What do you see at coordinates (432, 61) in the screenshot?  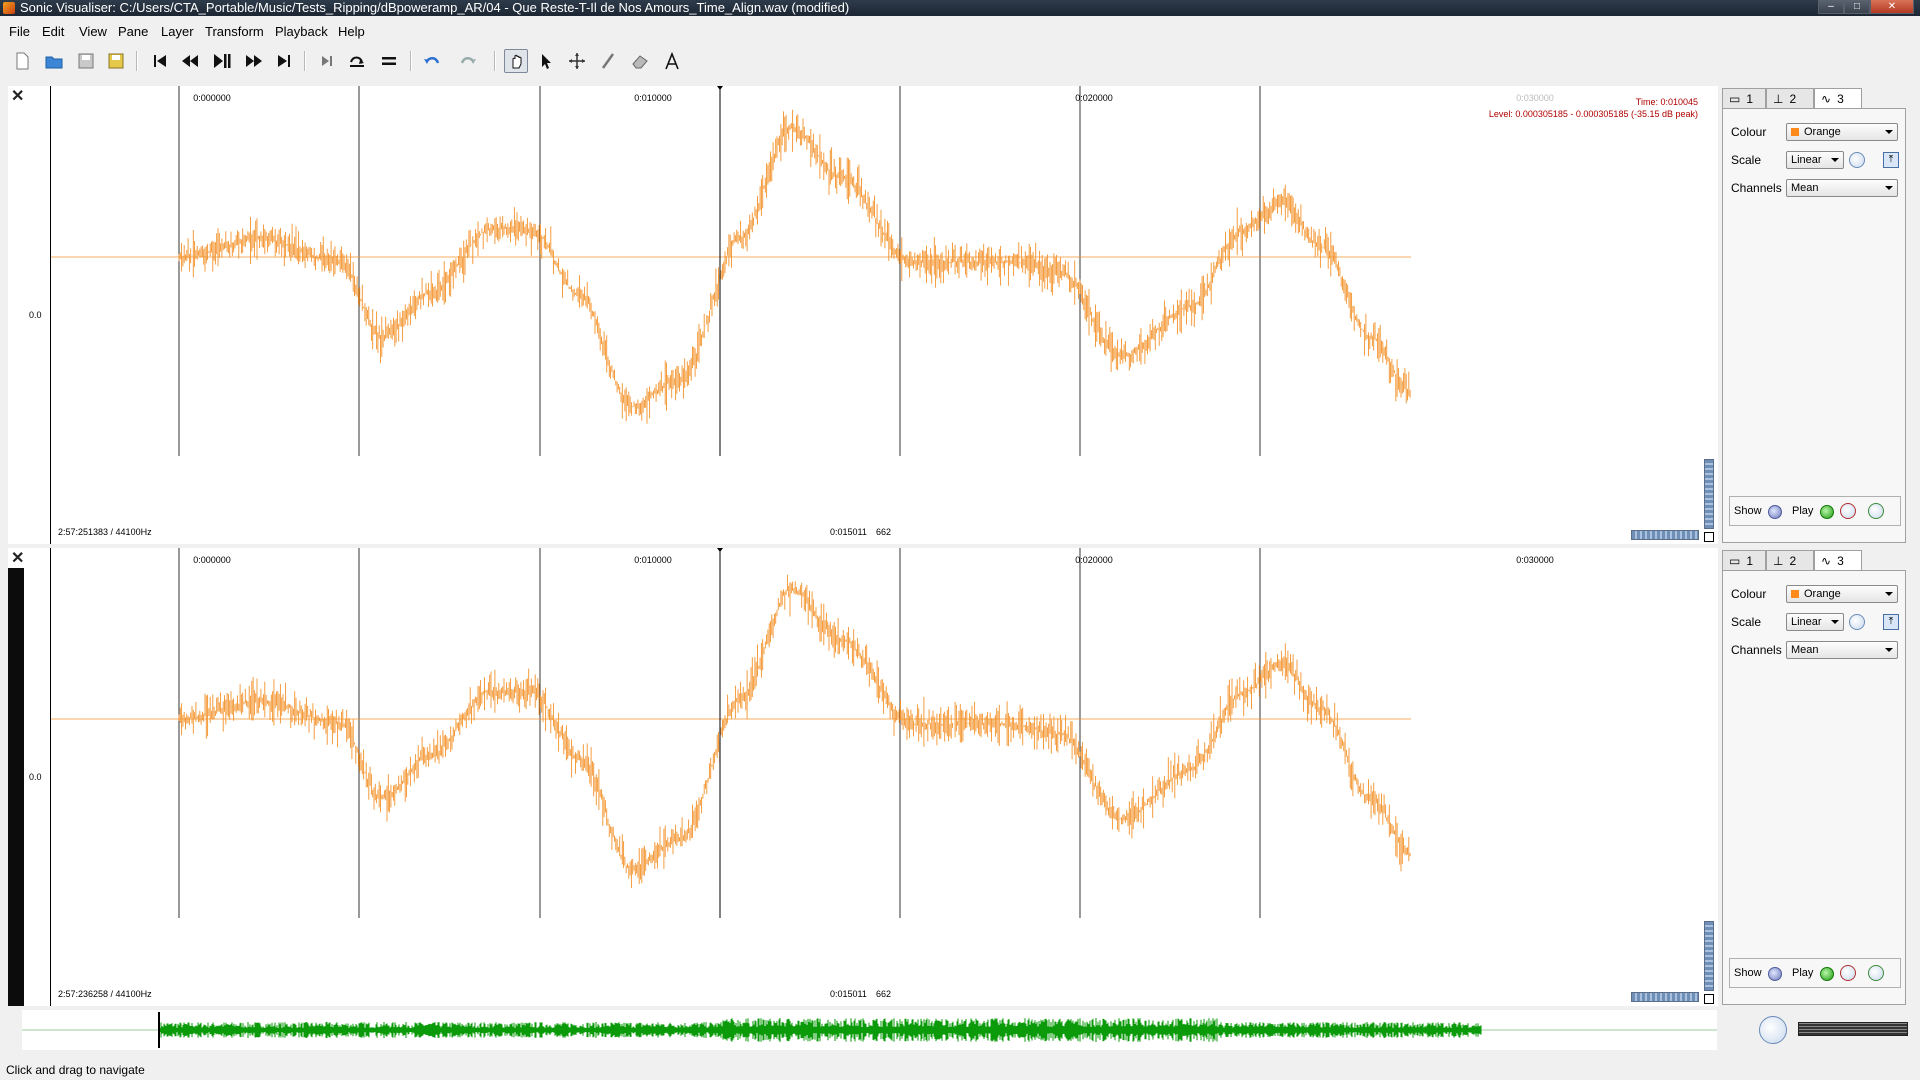 I see `undo-icon` at bounding box center [432, 61].